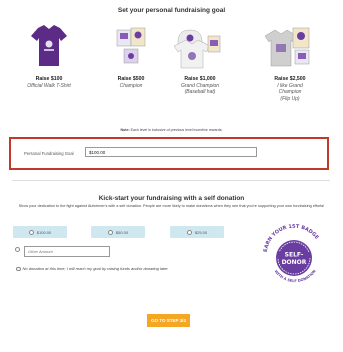  Describe the element at coordinates (49, 82) in the screenshot. I see `reward-tier-100: Raise $100 Official Walk T-Shirt` at that location.